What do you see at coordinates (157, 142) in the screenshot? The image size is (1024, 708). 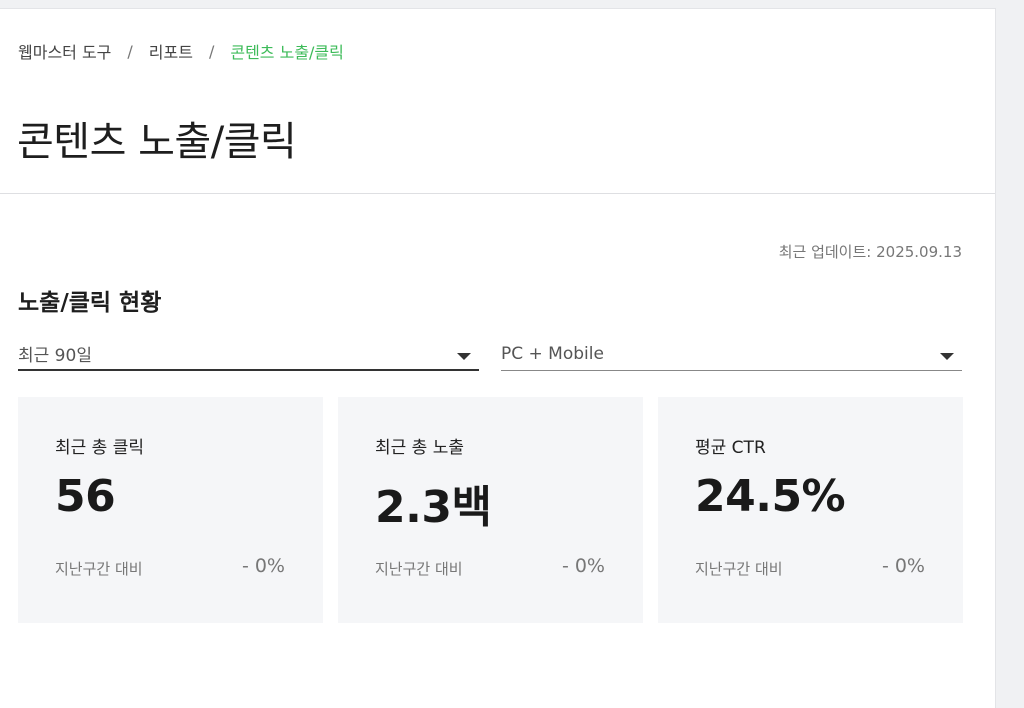 I see `page-title: 콘텐츠 노출/클릭` at bounding box center [157, 142].